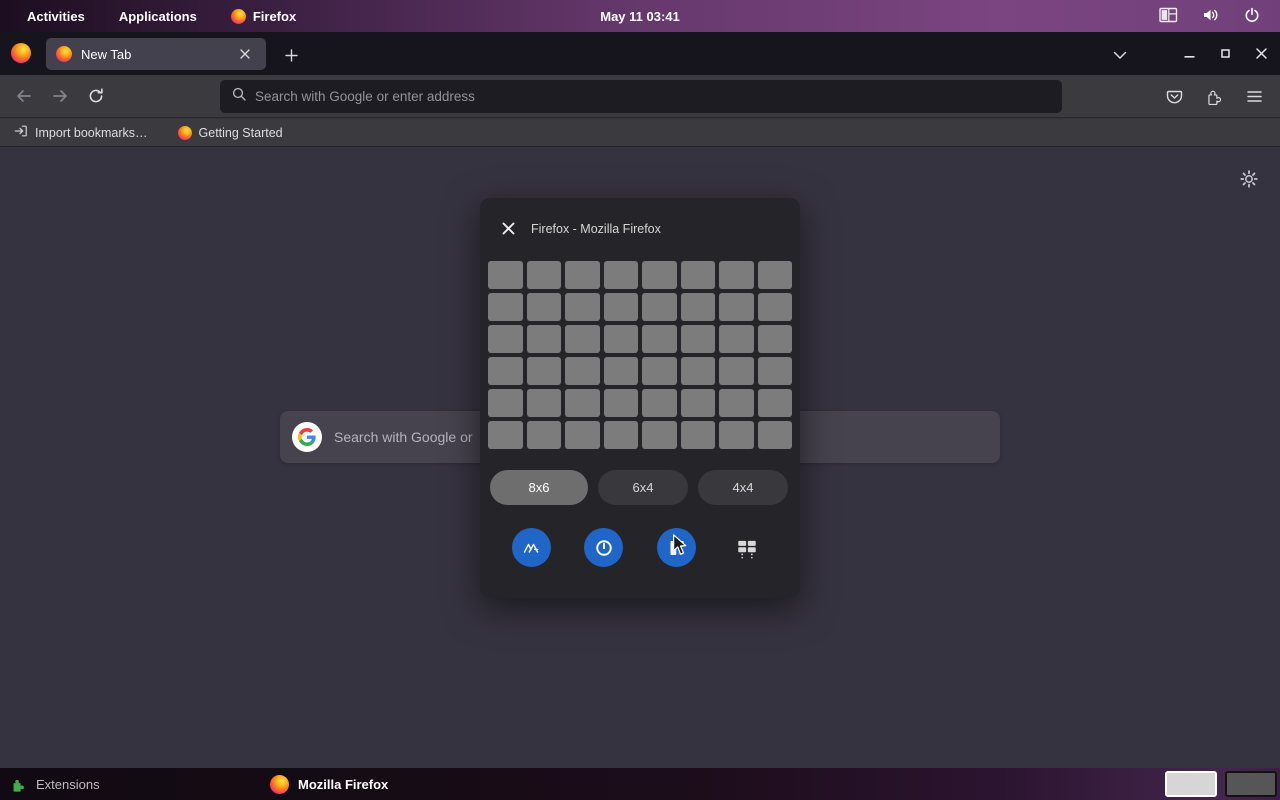 This screenshot has width=1280, height=800. Describe the element at coordinates (603, 547) in the screenshot. I see `power-toggle-button` at that location.